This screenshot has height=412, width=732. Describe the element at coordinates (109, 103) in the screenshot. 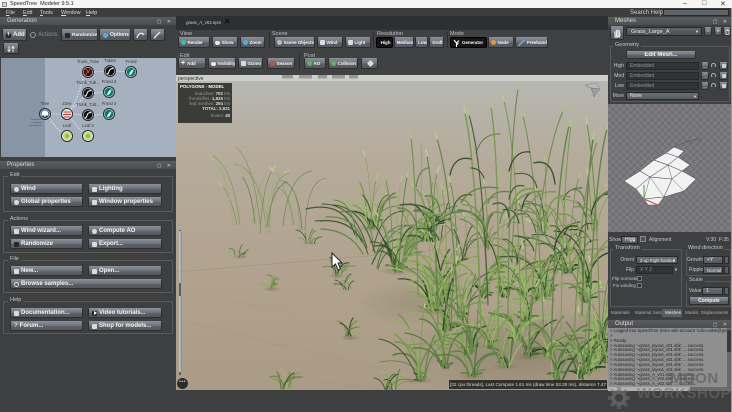

I see `svg-text: Frond 4` at that location.